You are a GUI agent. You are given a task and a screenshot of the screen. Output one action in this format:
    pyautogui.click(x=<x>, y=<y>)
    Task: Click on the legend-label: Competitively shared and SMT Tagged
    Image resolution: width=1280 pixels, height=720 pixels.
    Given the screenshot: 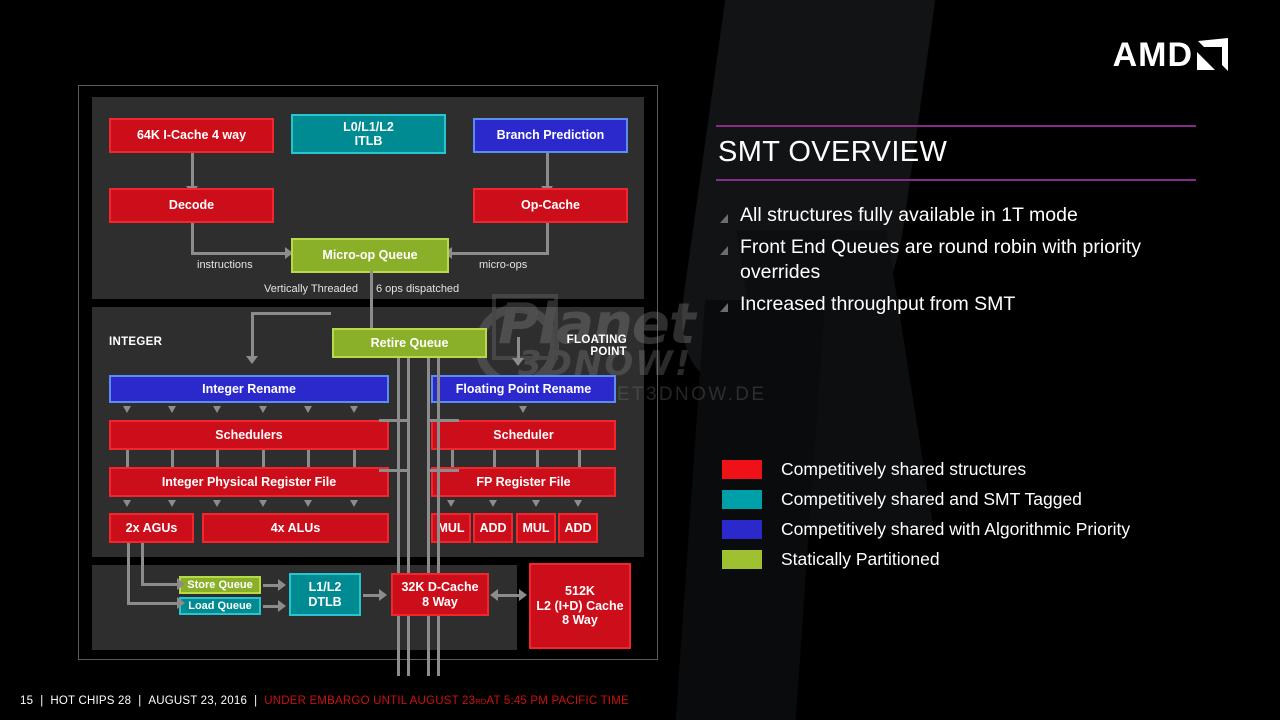 What is the action you would take?
    pyautogui.click(x=931, y=499)
    